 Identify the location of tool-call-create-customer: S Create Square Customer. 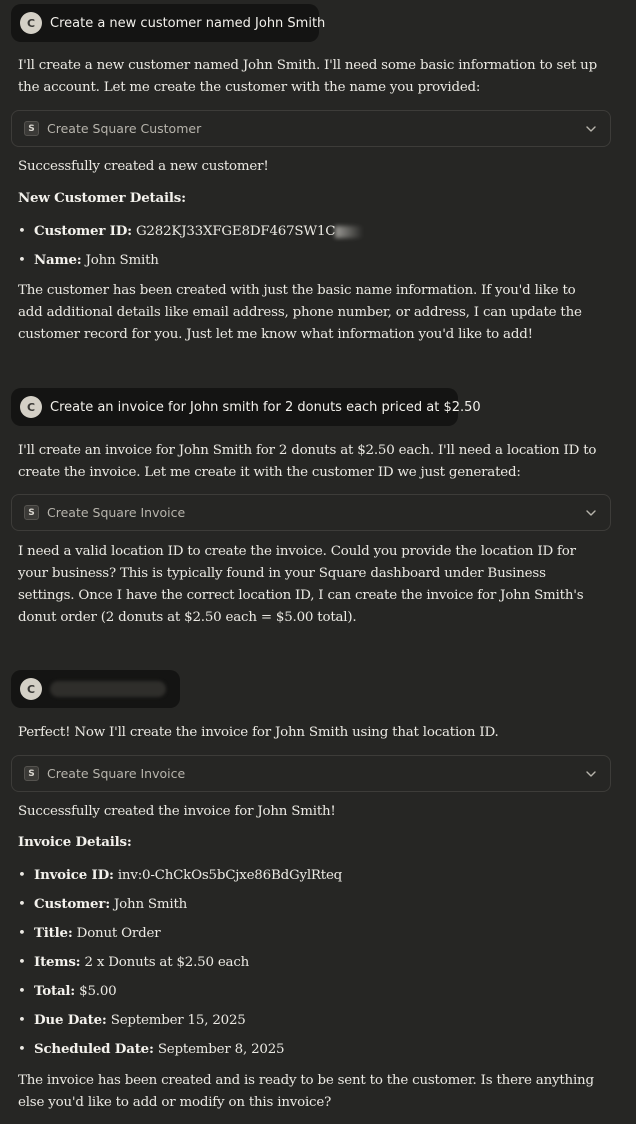
(311, 128).